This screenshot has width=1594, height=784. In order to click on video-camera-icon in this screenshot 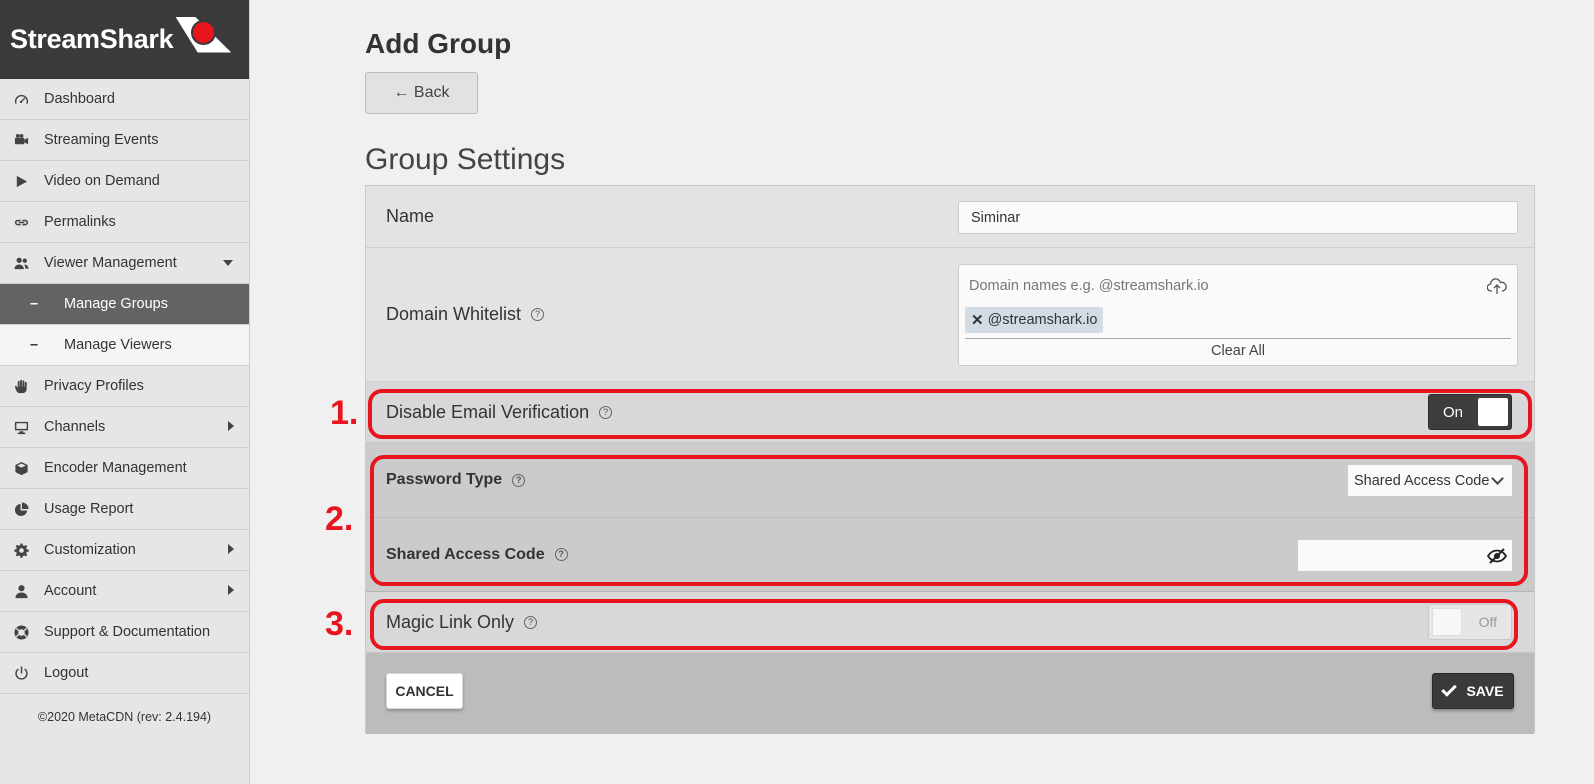, I will do `click(22, 140)`.